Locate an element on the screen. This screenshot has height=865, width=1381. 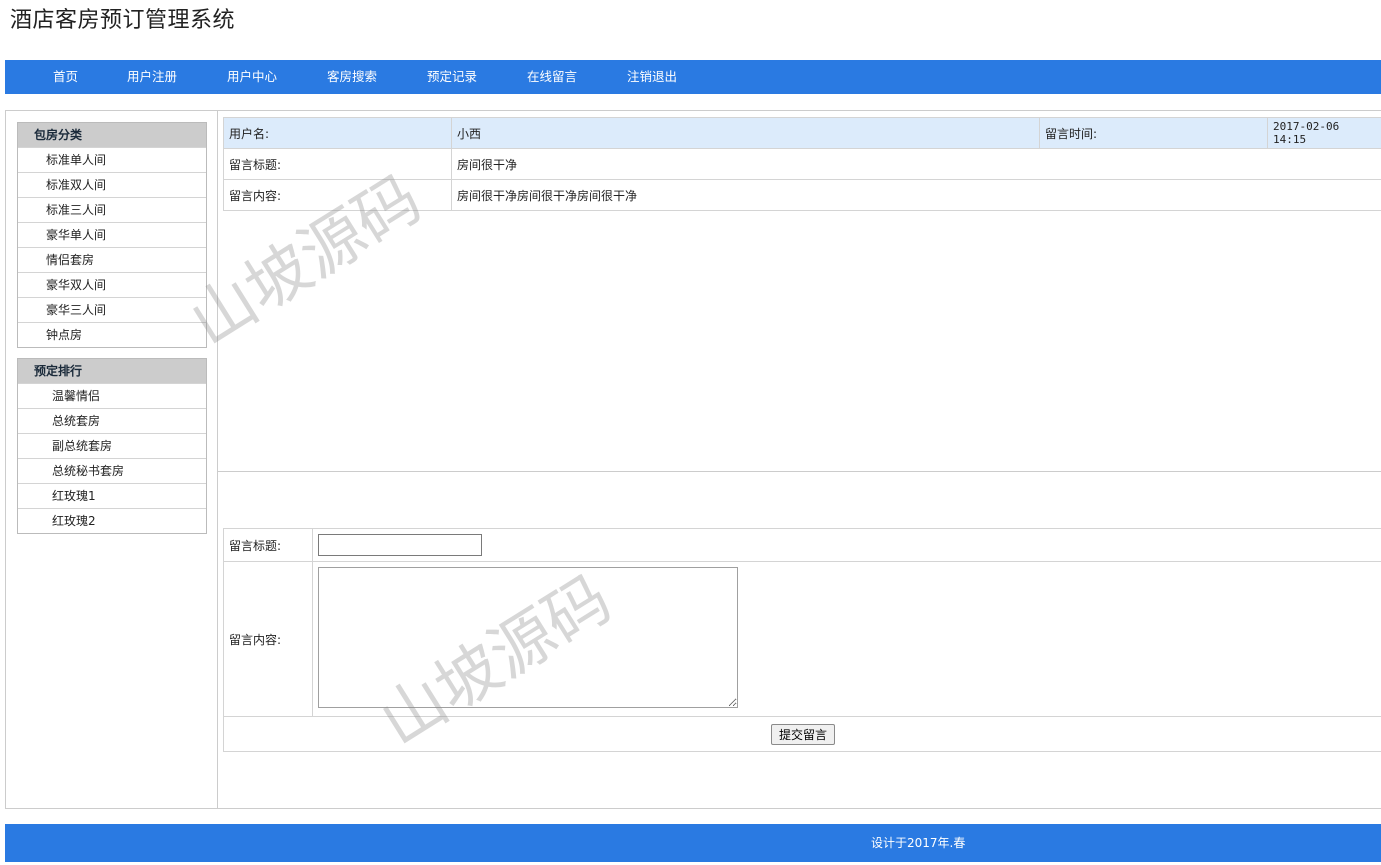
category-item: 标准双人间 is located at coordinates (112, 184).